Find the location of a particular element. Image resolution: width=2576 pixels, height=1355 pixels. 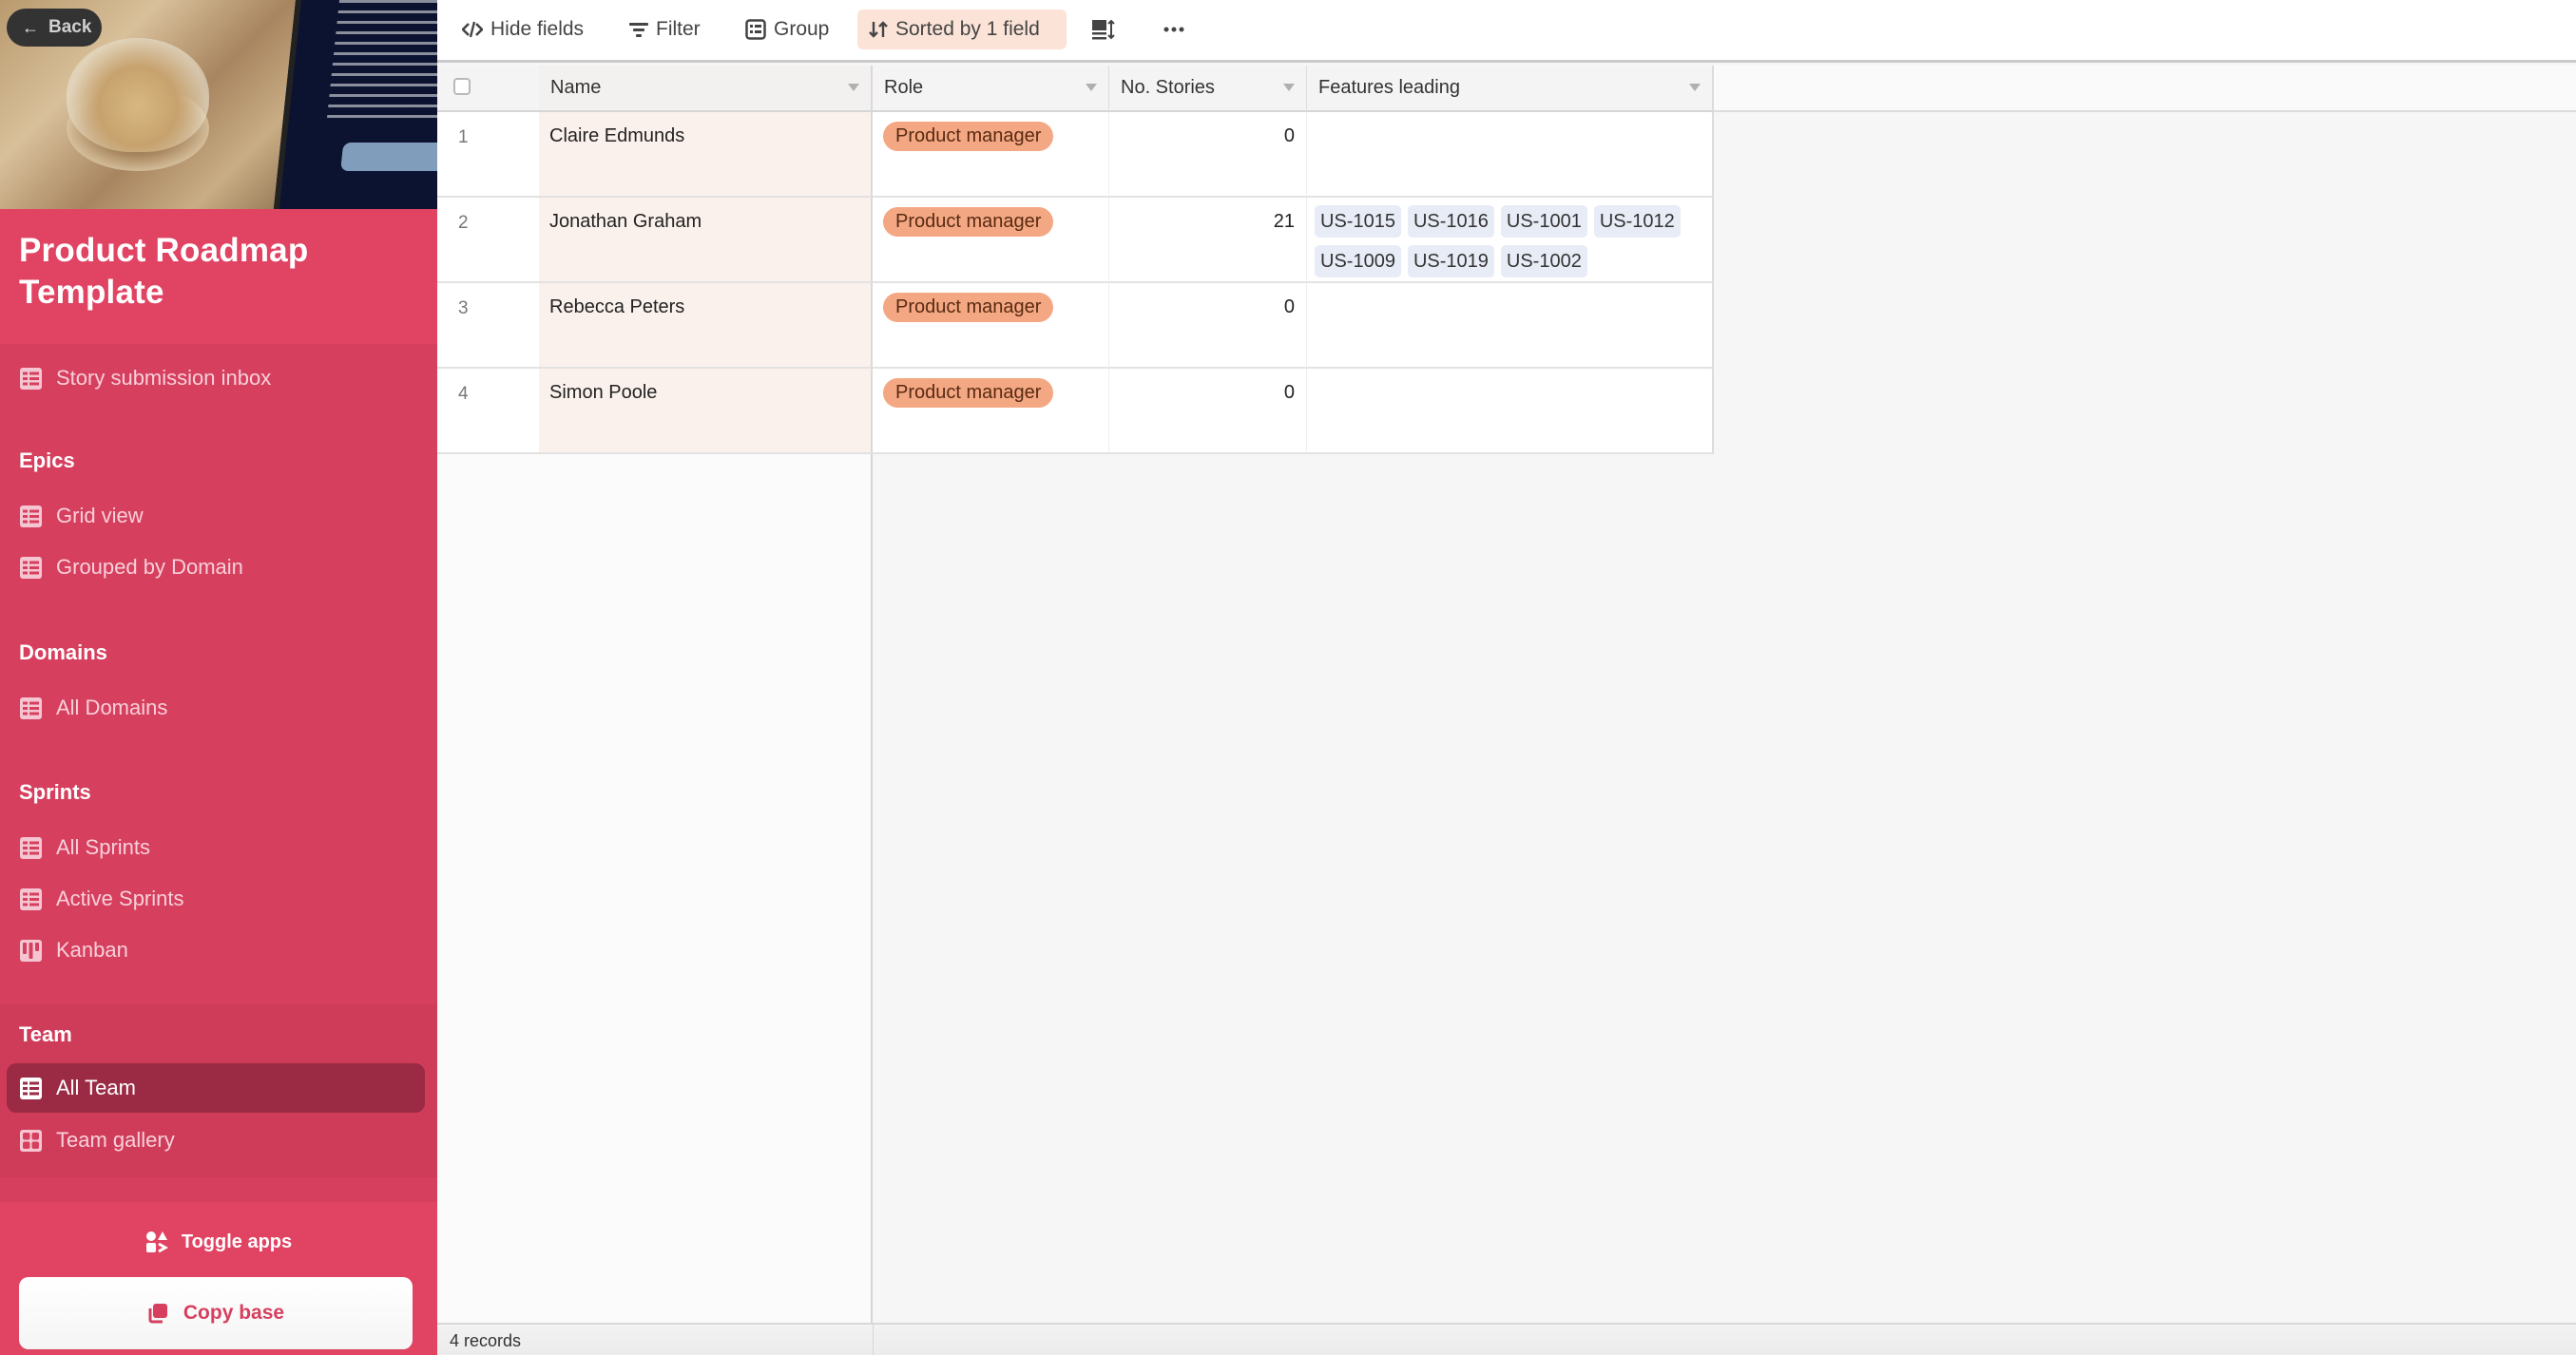

apps-icon is located at coordinates (157, 1242).